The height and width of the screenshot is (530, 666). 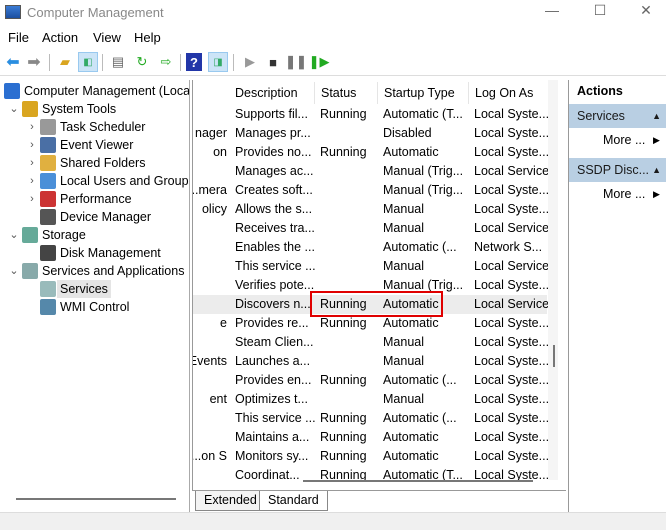 What do you see at coordinates (370, 266) in the screenshot?
I see `table-row: This service ... Manual Local Service` at bounding box center [370, 266].